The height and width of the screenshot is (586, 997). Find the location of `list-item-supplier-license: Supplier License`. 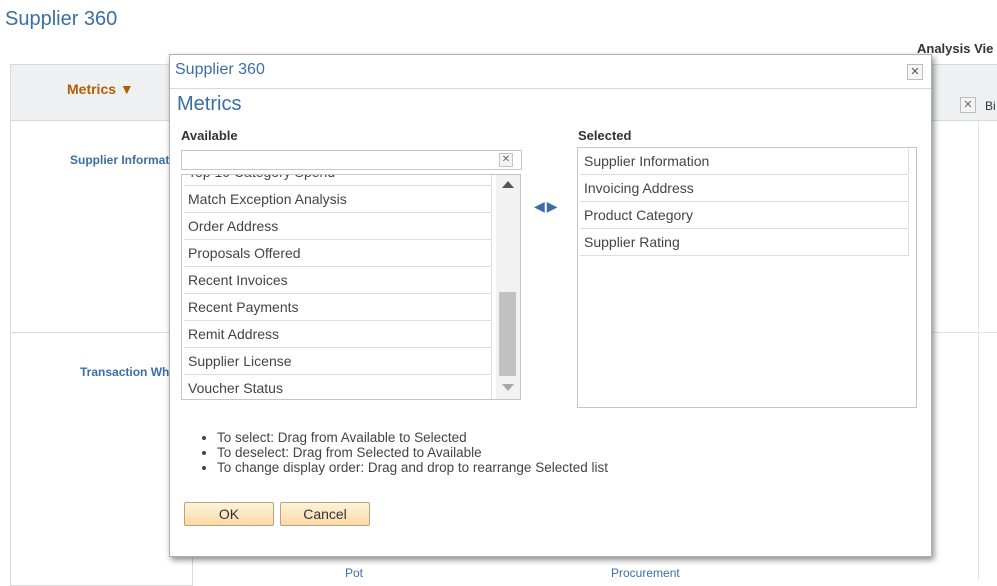

list-item-supplier-license: Supplier License is located at coordinates (338, 362).